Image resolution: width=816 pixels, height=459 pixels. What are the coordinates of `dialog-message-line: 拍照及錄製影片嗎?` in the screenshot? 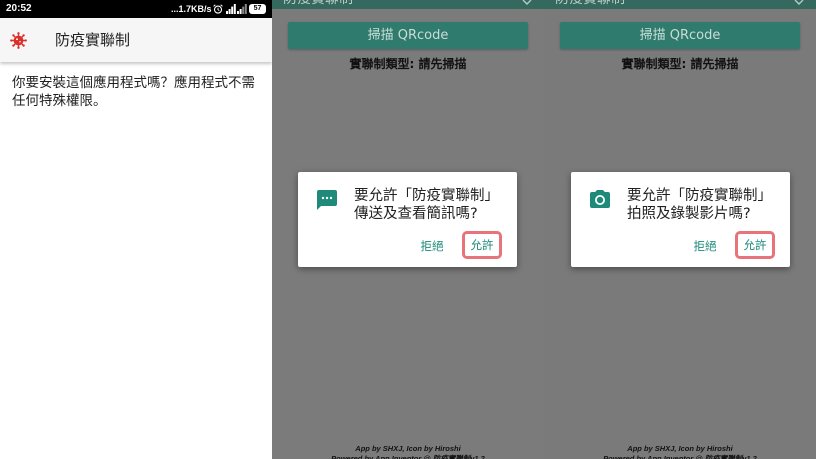 It's located at (689, 214).